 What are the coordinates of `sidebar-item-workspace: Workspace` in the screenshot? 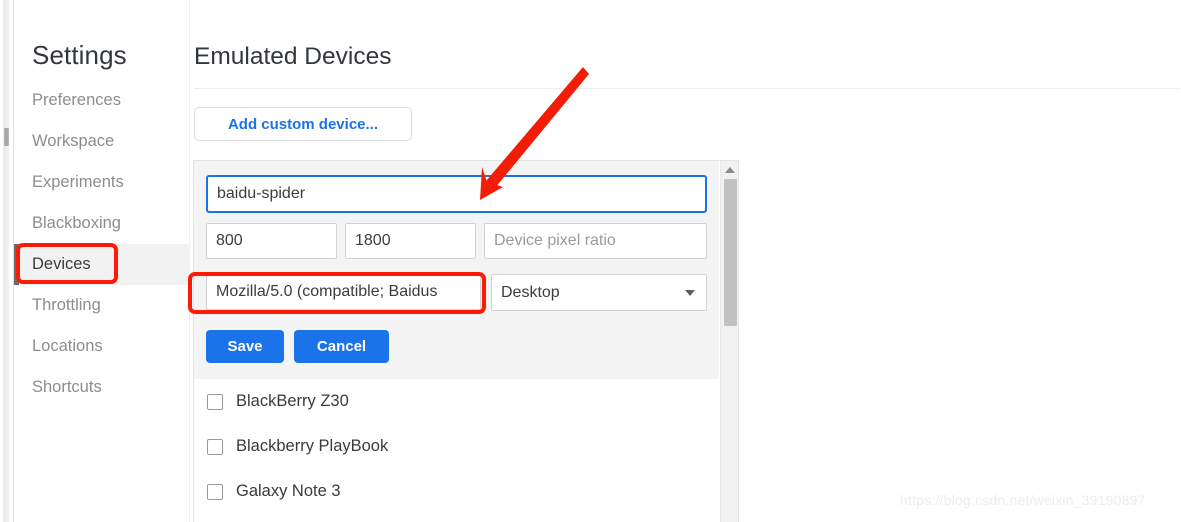 It's located at (102, 141).